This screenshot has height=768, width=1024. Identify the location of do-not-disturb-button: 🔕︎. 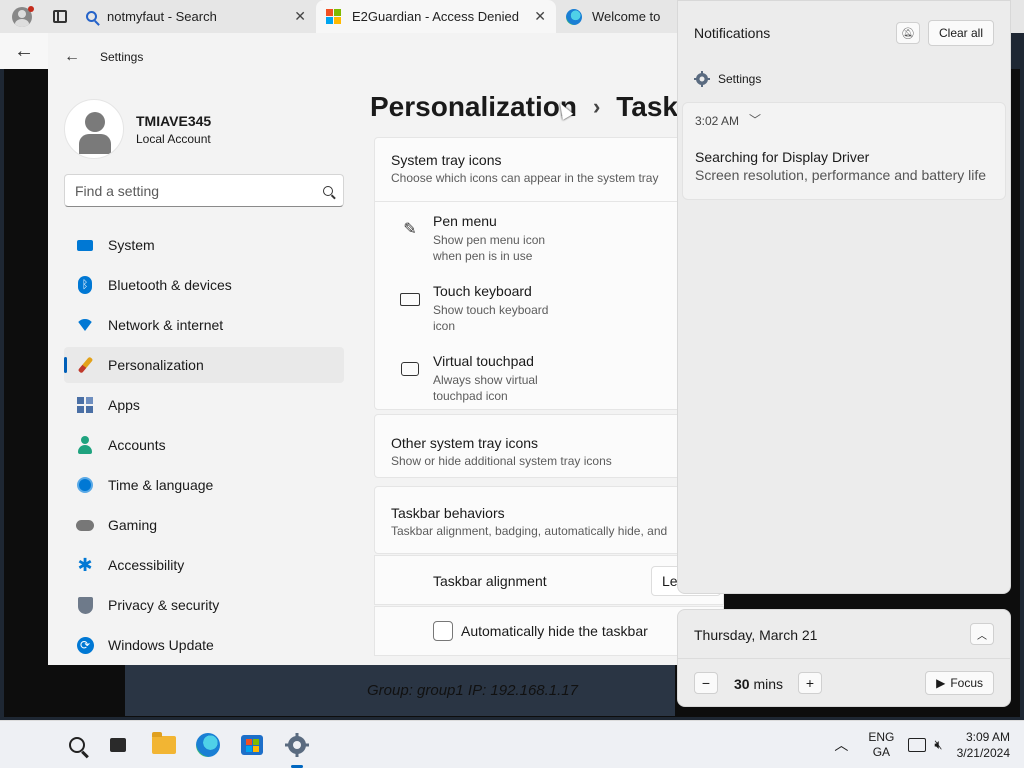
(907, 33).